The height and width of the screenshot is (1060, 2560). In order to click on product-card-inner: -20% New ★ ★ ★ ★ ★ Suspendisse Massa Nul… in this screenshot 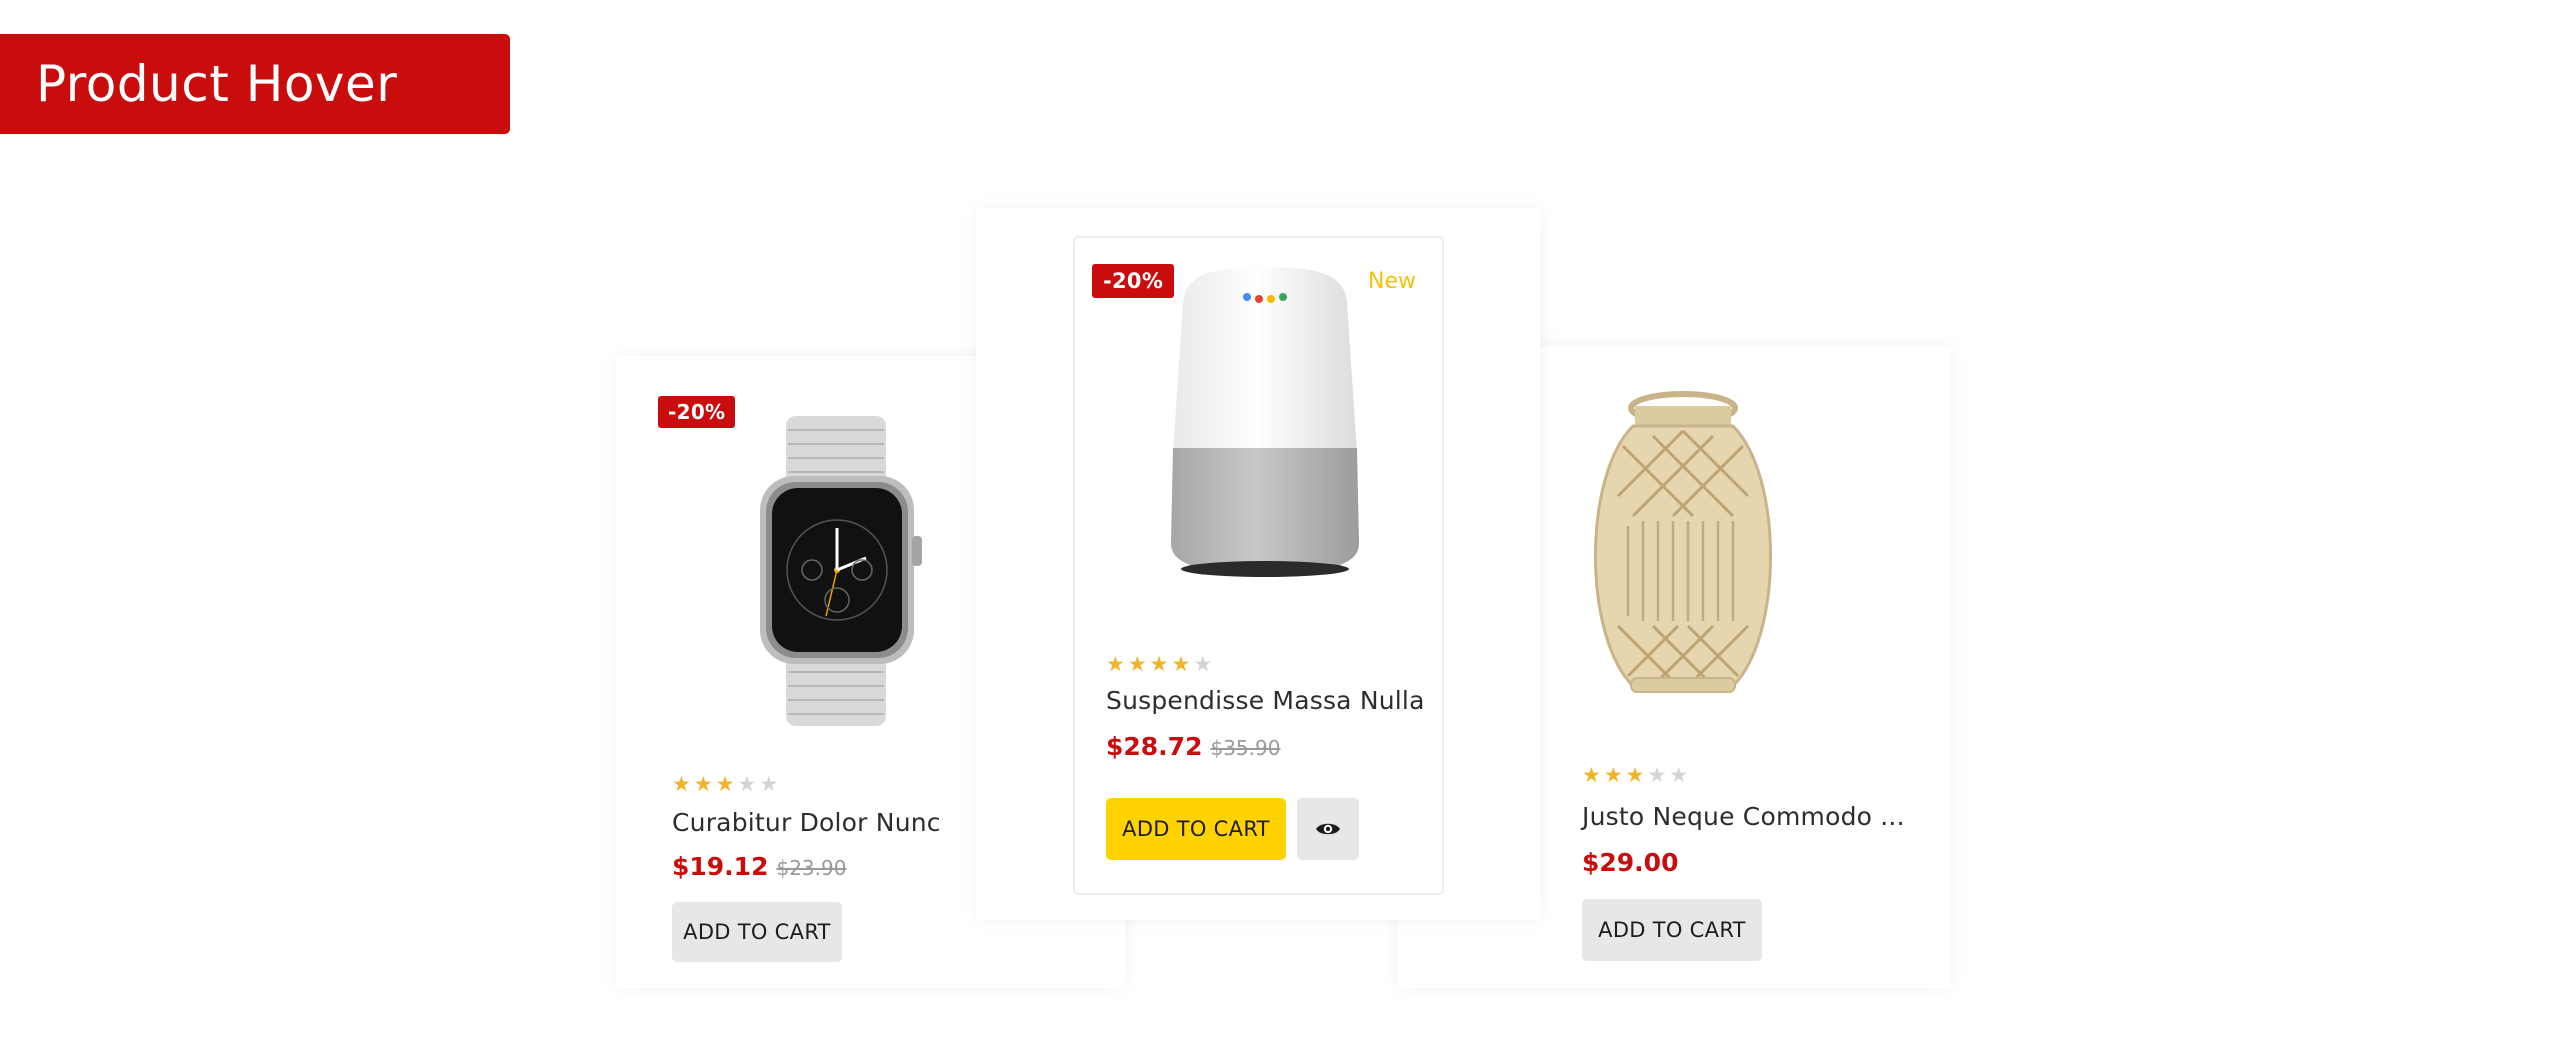, I will do `click(1258, 565)`.